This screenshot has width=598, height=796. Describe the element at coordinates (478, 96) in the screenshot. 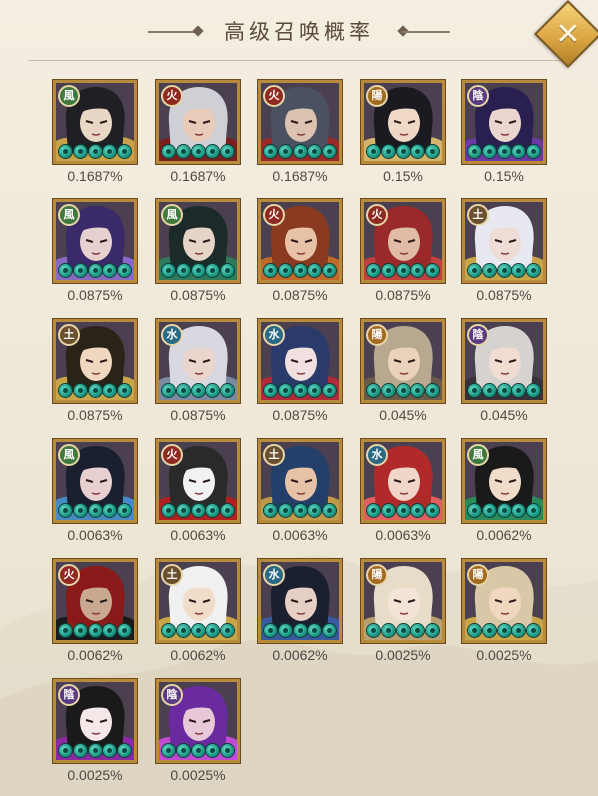

I see `yin-element-icon: 陰` at that location.